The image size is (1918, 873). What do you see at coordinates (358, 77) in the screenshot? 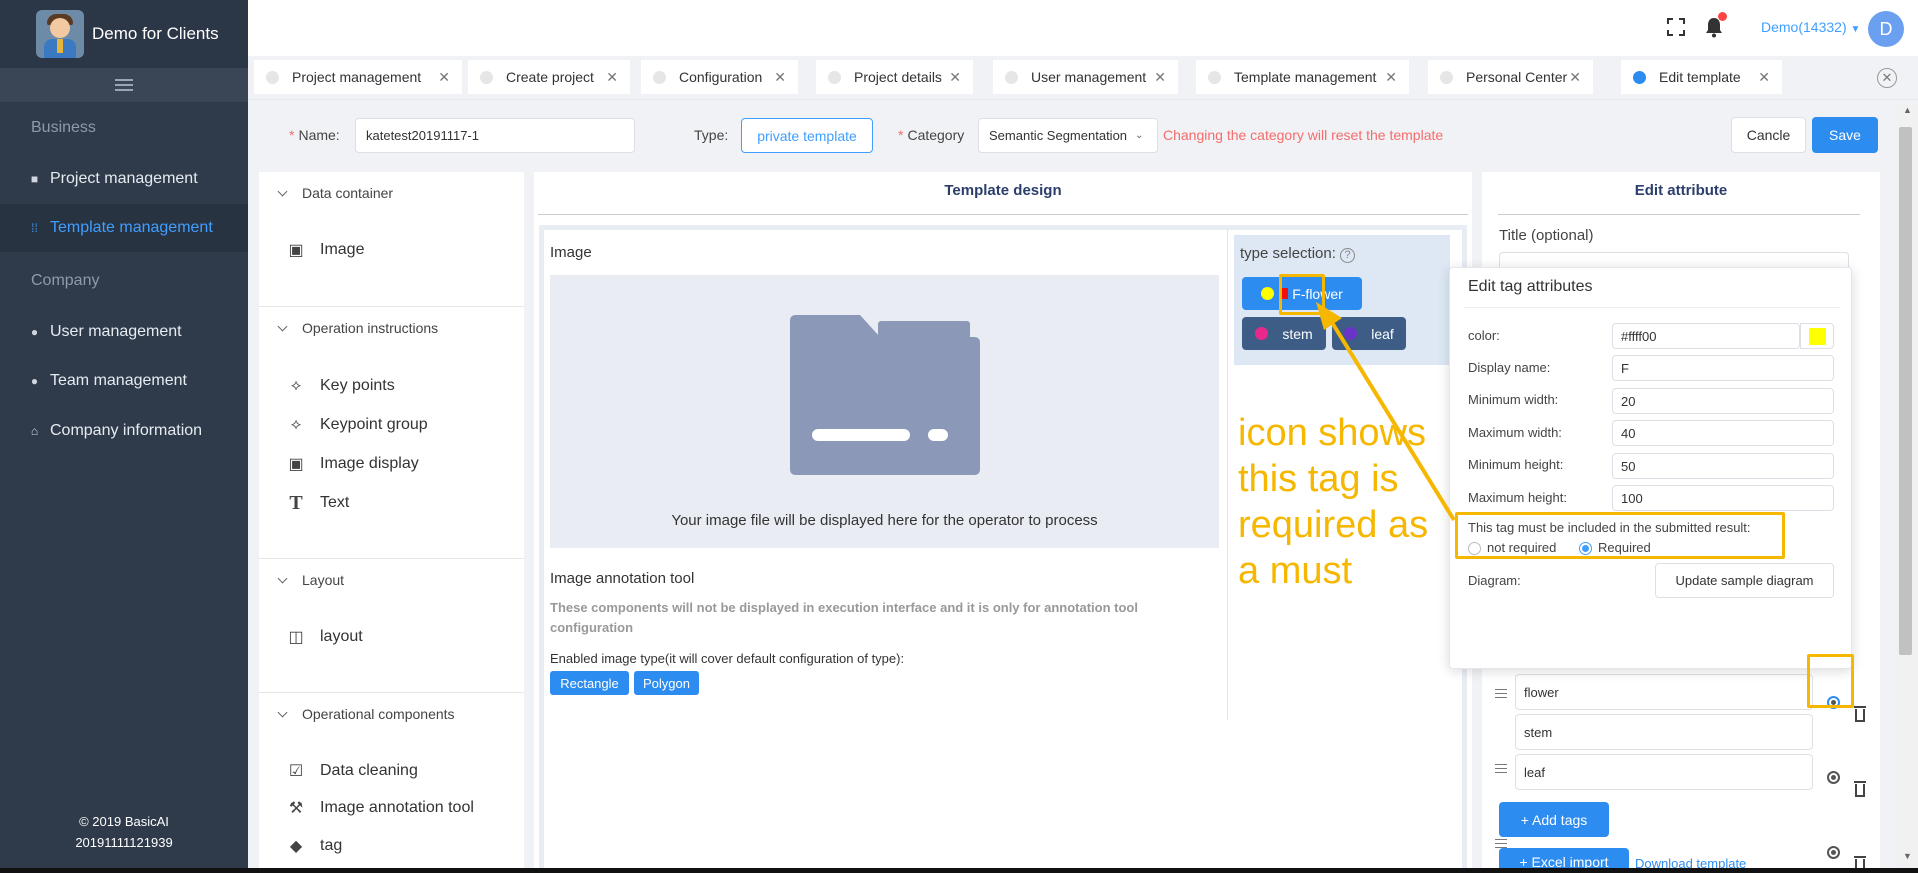
I see `tab-project-management: Project management ✕` at bounding box center [358, 77].